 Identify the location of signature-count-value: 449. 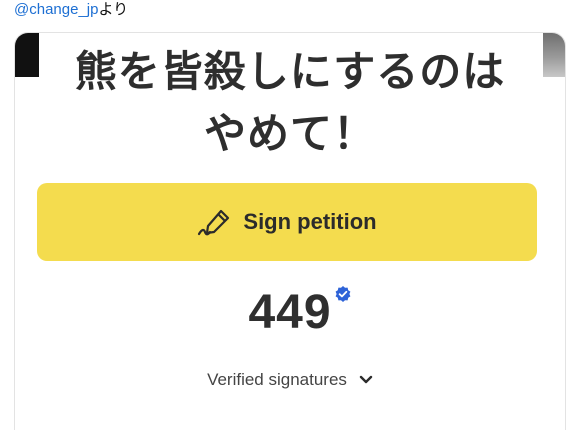
(290, 312).